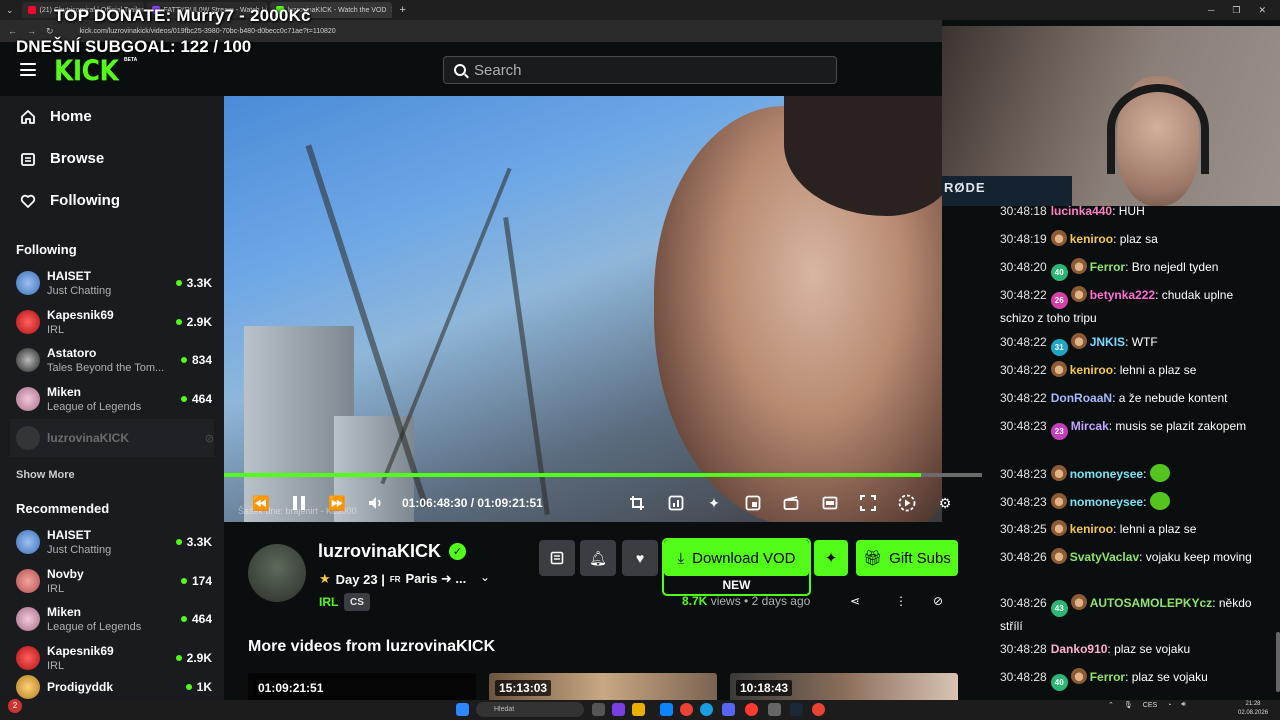 The width and height of the screenshot is (1280, 720). What do you see at coordinates (831, 558) in the screenshot?
I see `sparkle-button: ✦` at bounding box center [831, 558].